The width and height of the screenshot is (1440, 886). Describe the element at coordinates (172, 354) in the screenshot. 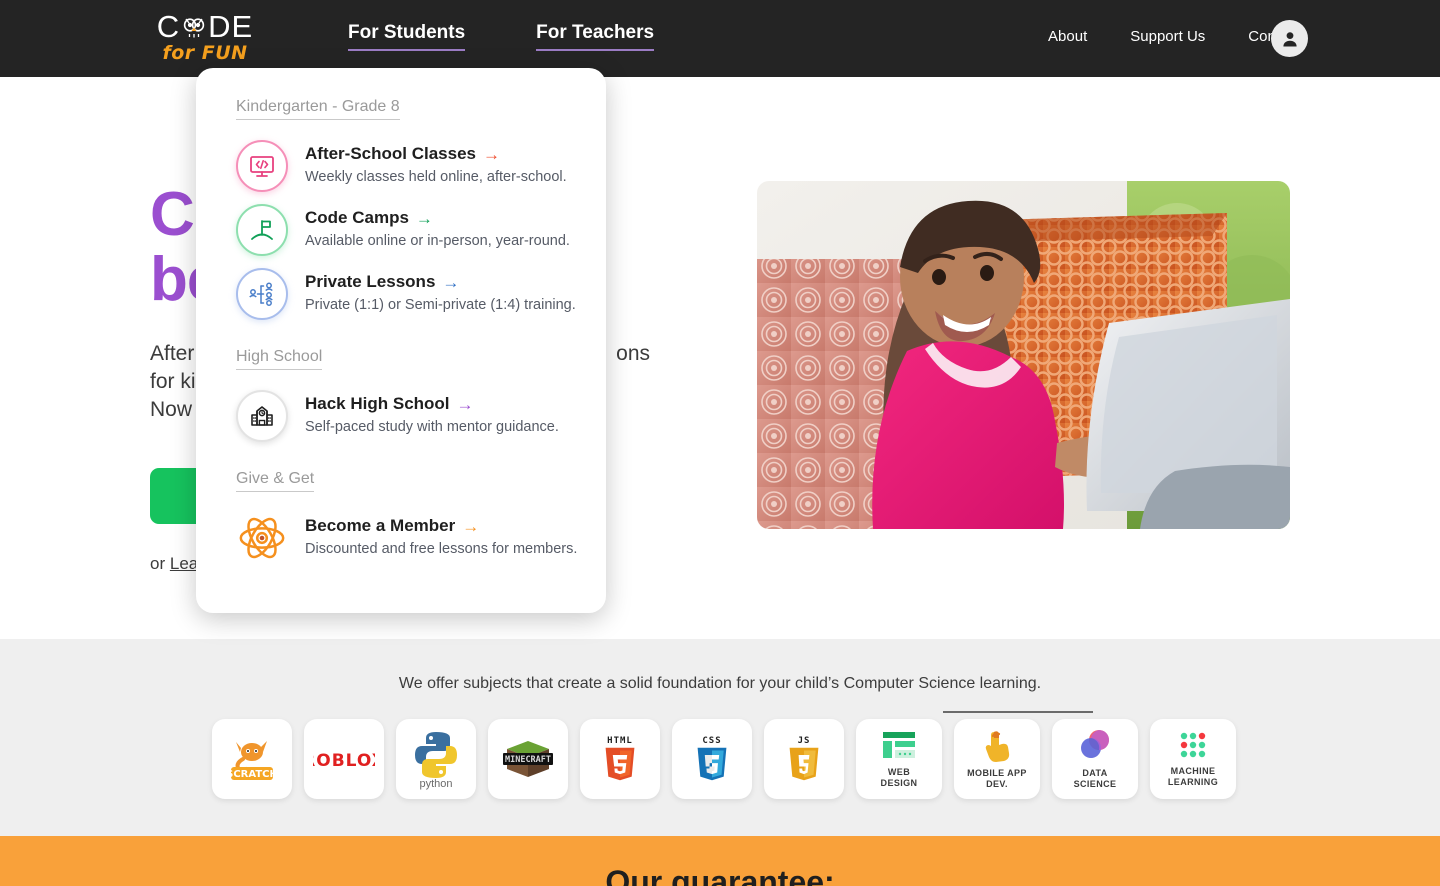

I see `hero-body-line-1-head: After` at that location.